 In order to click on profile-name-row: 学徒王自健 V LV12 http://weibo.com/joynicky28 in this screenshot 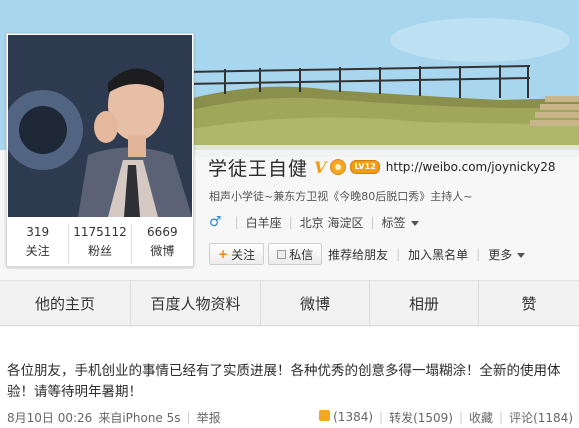, I will do `click(382, 167)`.